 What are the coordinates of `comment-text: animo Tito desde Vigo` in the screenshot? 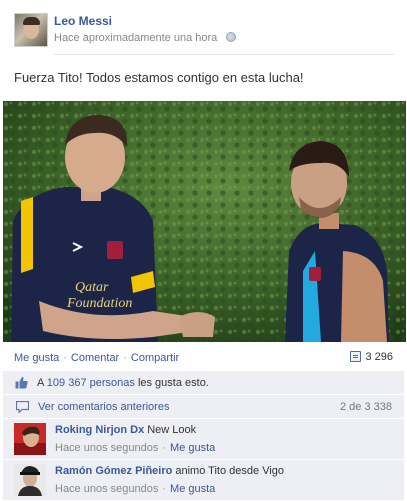 It's located at (230, 471).